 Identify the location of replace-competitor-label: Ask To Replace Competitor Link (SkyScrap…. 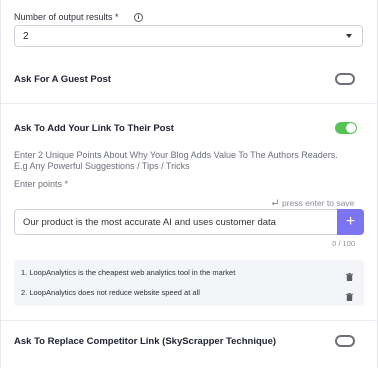
(145, 341).